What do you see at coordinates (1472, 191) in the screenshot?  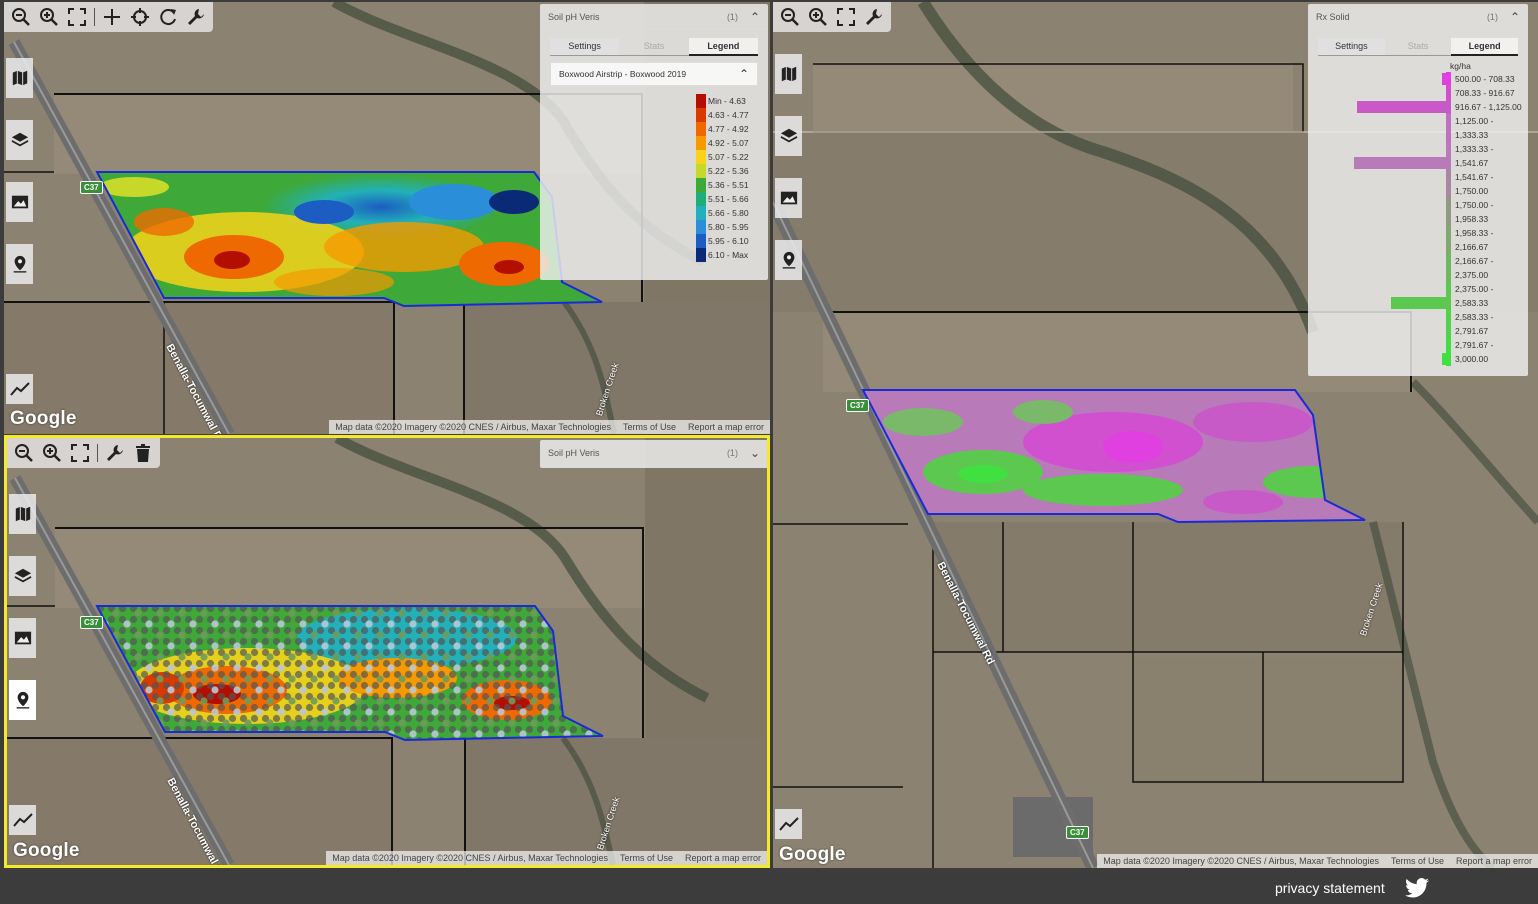 I see `histogram-label: 1,750.00` at bounding box center [1472, 191].